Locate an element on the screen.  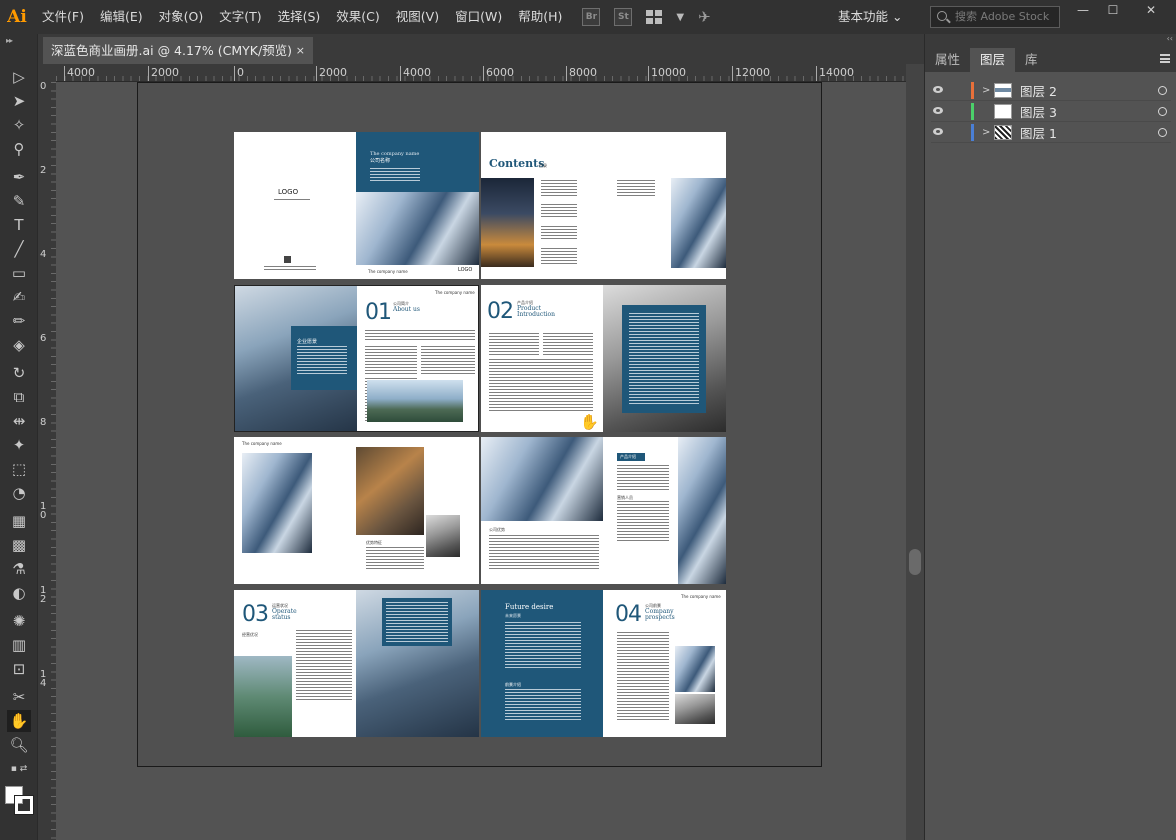
panel-collapse-icon: ‹‹ is located at coordinates (1050, 41).